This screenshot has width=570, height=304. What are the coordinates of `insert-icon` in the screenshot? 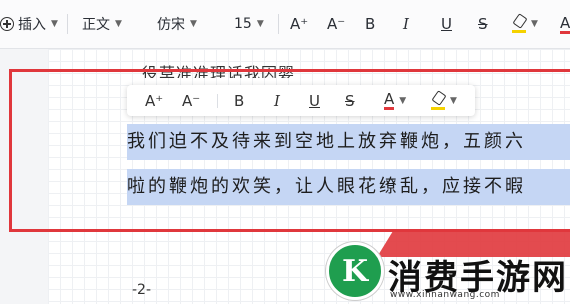 It's located at (7, 24).